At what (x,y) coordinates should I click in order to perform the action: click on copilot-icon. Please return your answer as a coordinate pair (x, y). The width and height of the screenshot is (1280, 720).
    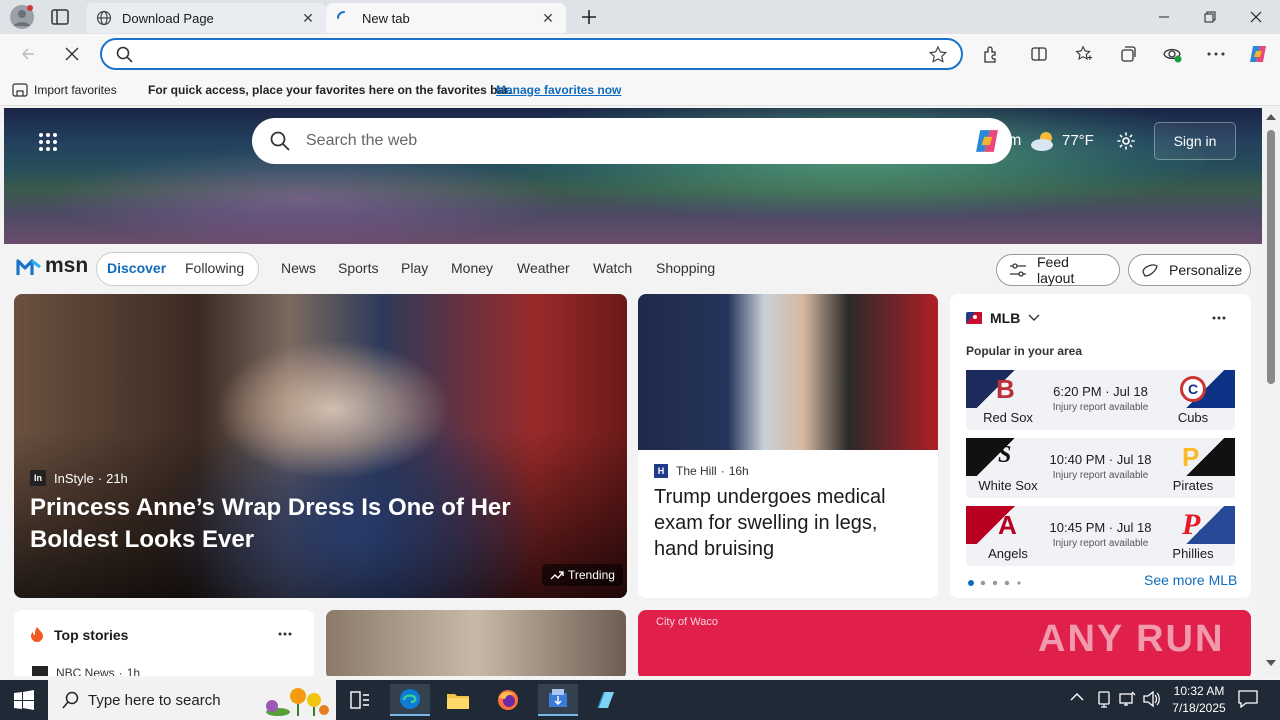
    Looking at the image, I should click on (1258, 54).